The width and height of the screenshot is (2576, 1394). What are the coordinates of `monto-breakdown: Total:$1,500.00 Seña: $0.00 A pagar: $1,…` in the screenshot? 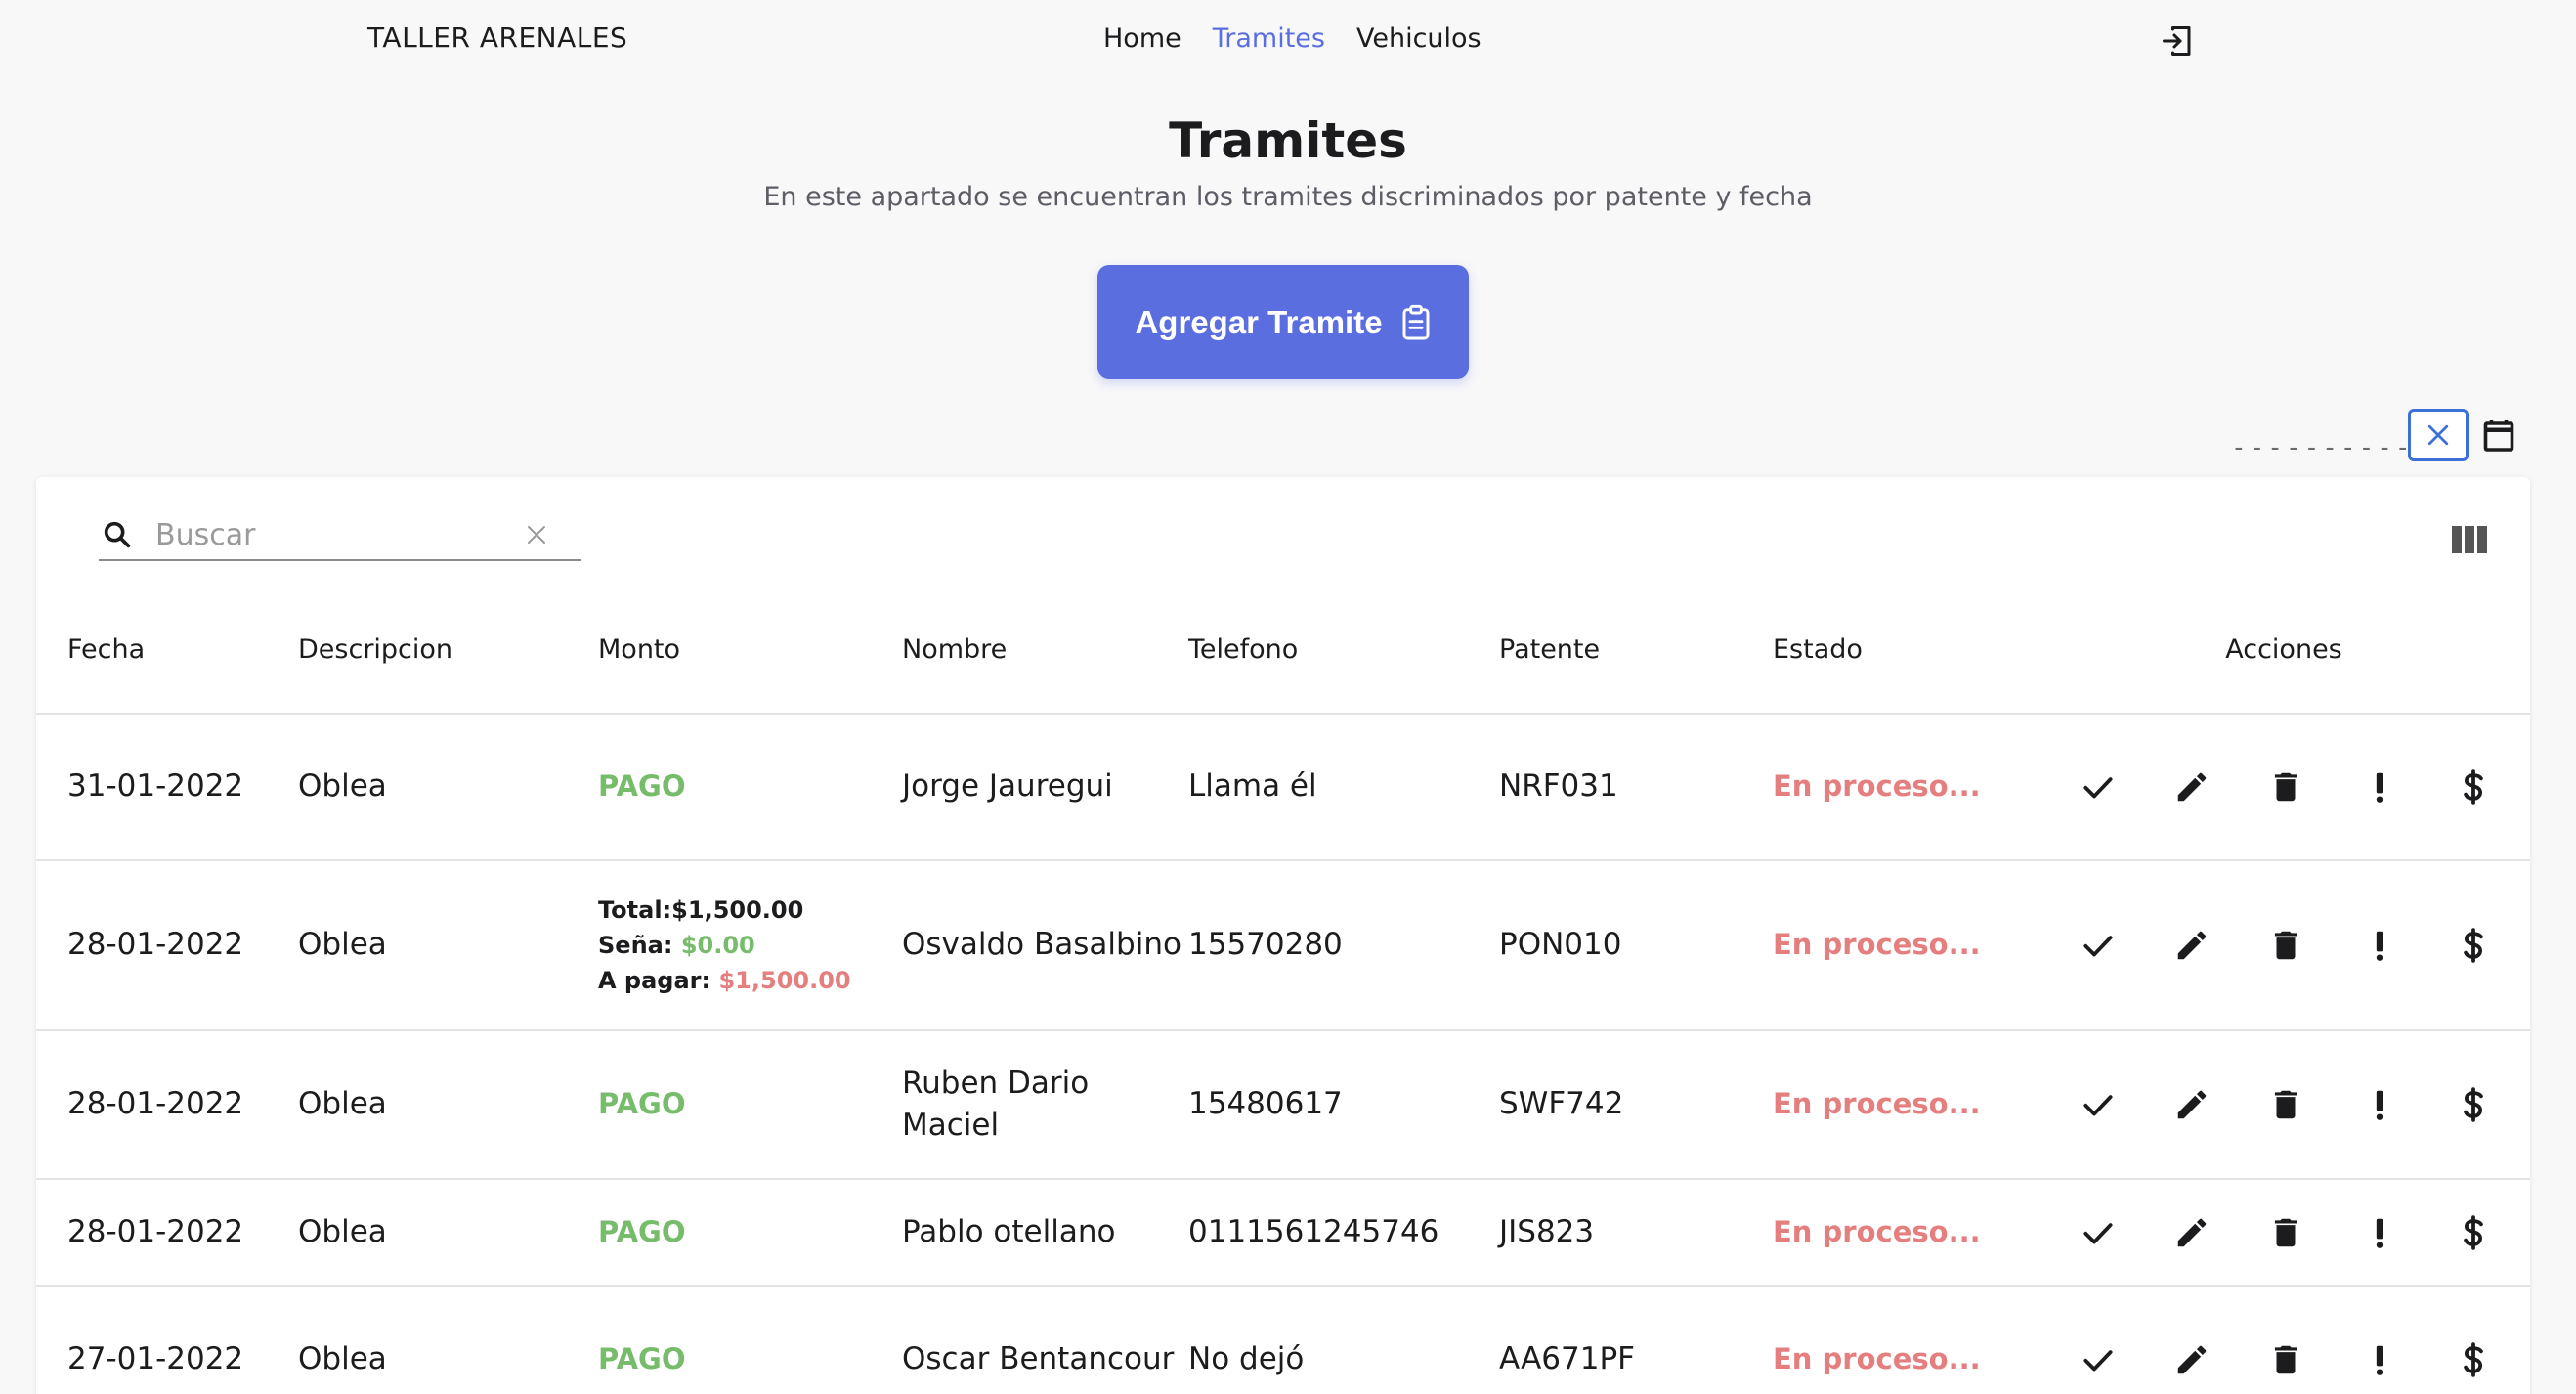 It's located at (750, 945).